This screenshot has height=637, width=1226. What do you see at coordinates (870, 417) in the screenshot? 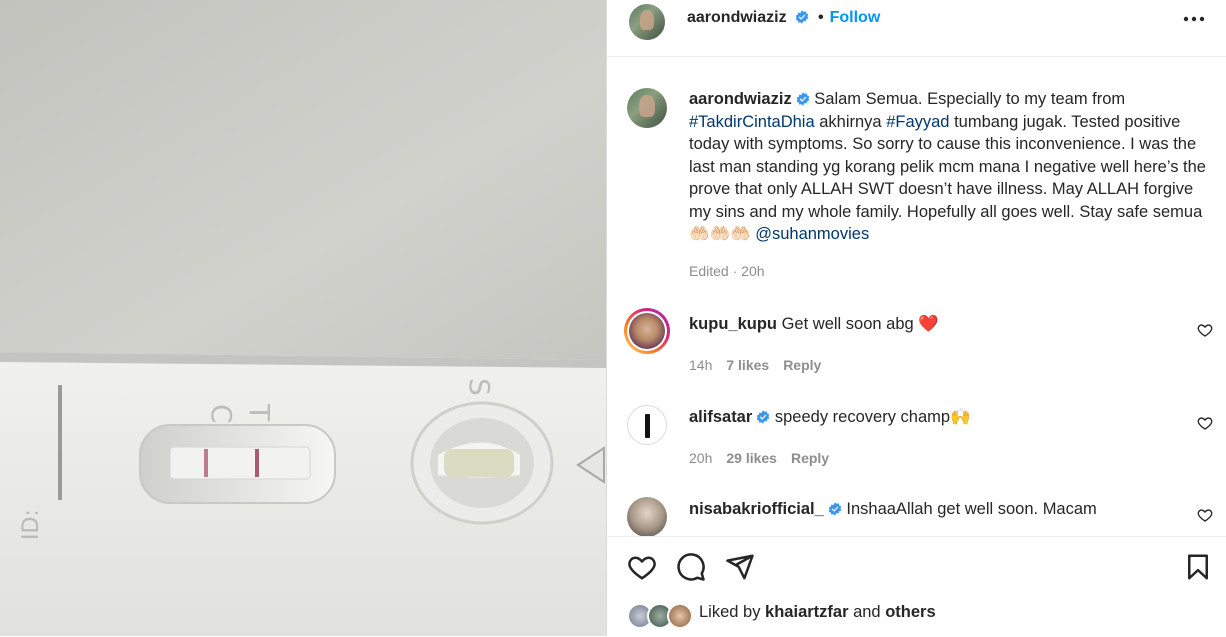
I see `comment-text: speedy recovery champ🙌` at bounding box center [870, 417].